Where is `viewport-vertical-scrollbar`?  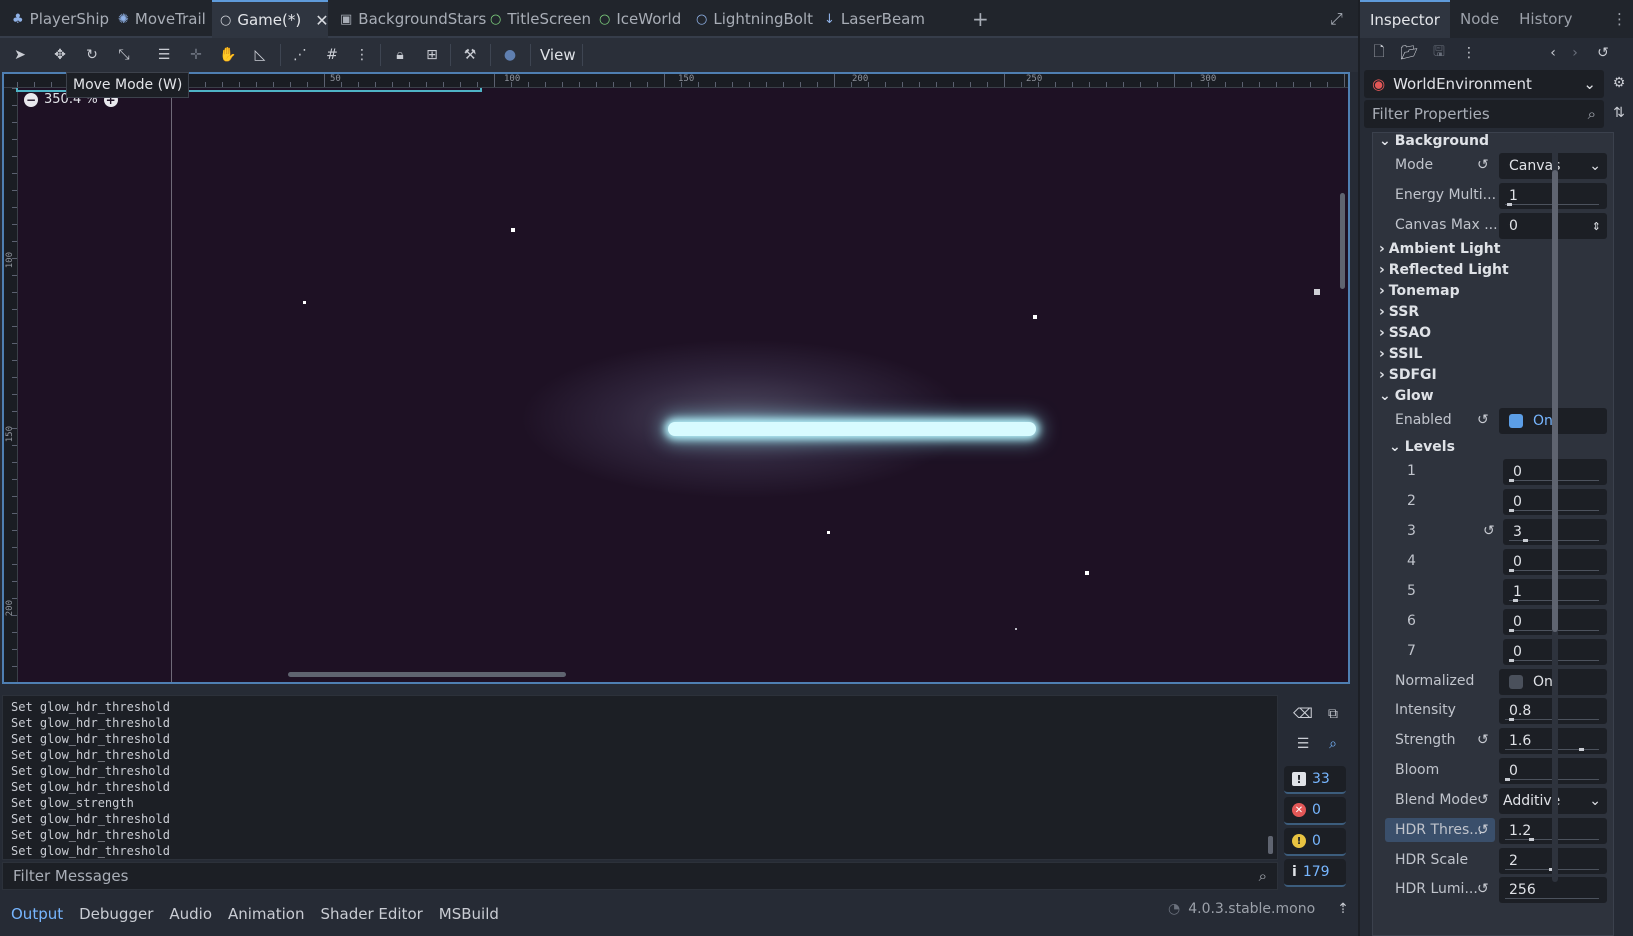 viewport-vertical-scrollbar is located at coordinates (1342, 241).